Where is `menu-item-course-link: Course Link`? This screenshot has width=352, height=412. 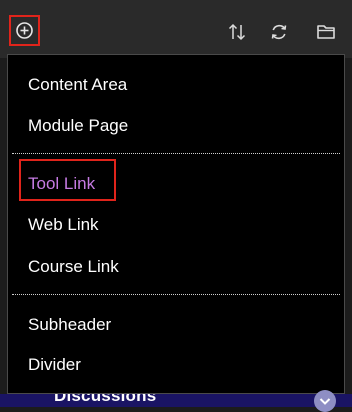 menu-item-course-link: Course Link is located at coordinates (73, 267).